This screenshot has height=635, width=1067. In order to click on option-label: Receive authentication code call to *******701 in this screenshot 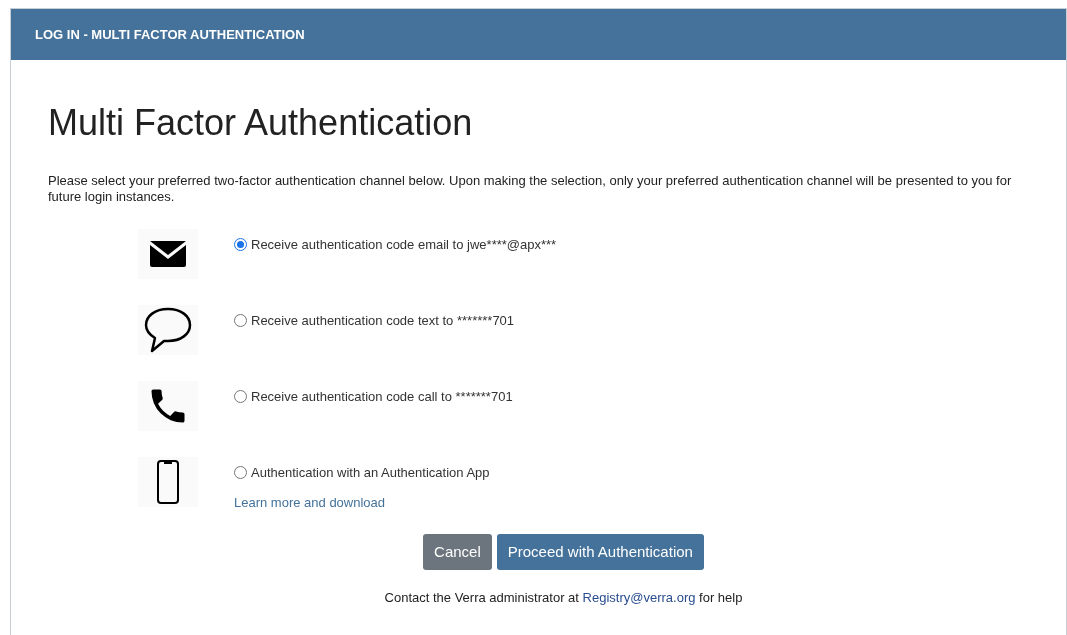, I will do `click(382, 397)`.